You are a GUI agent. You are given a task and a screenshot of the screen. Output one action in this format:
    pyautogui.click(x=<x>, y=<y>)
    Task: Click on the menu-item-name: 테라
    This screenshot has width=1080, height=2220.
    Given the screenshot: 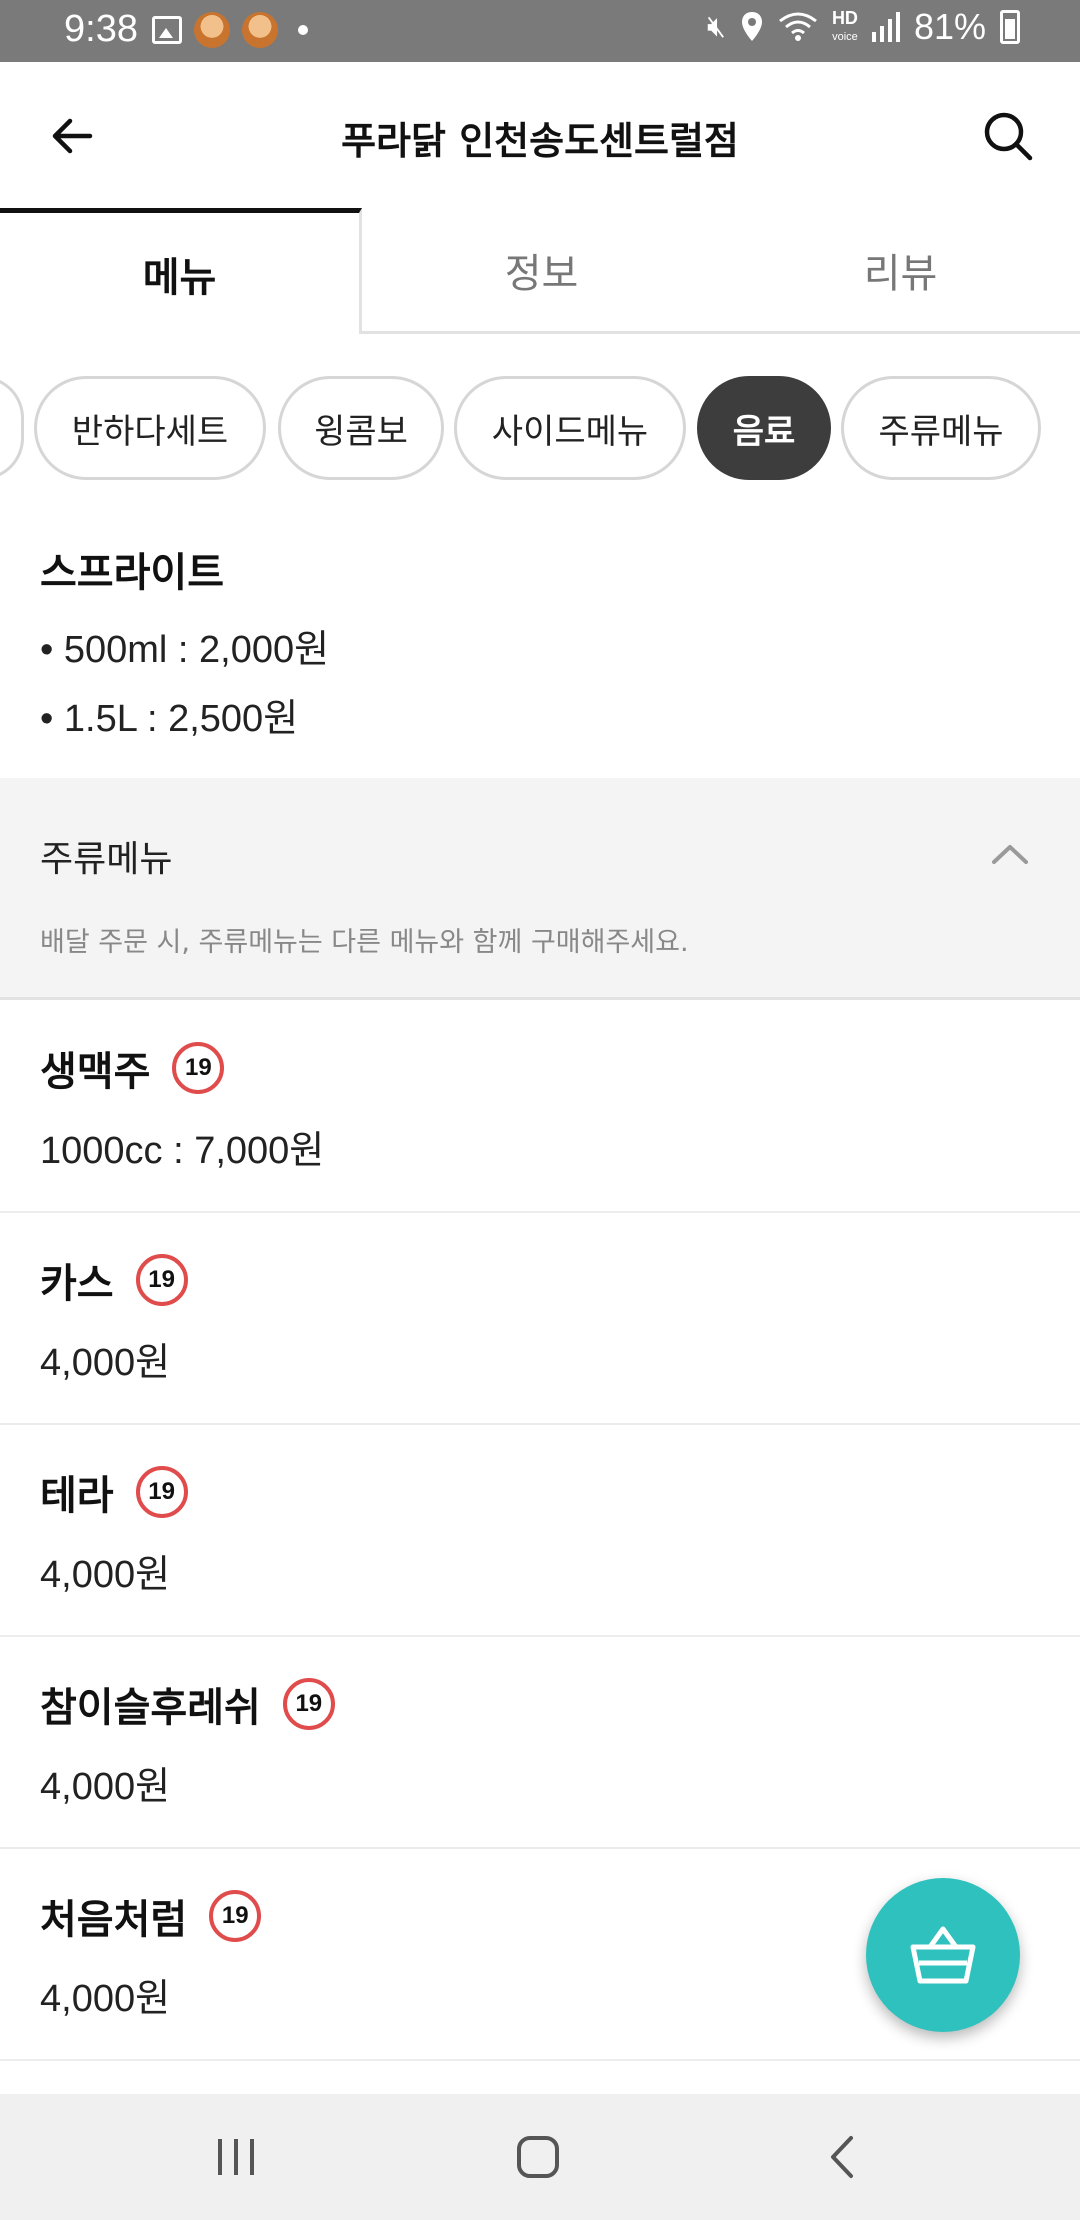 What is the action you would take?
    pyautogui.click(x=77, y=1496)
    